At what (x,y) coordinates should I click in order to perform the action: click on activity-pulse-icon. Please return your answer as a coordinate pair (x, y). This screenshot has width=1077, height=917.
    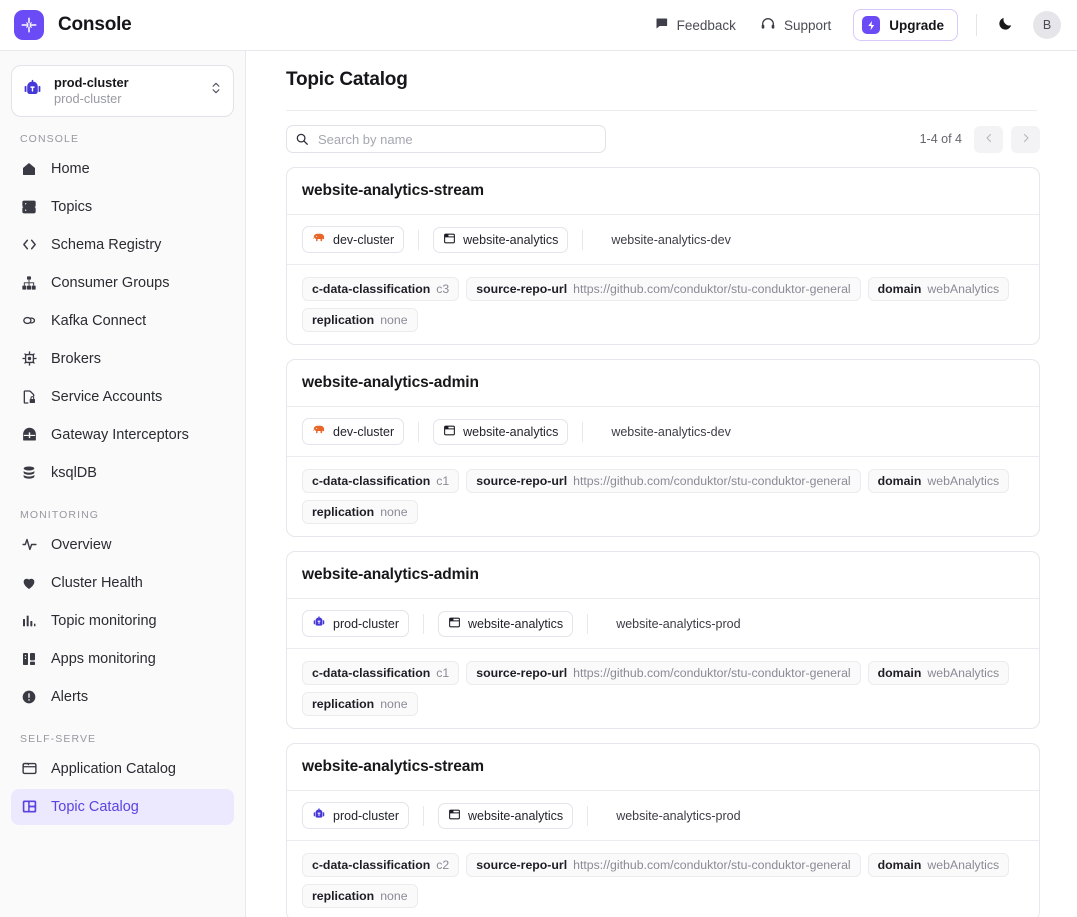
    Looking at the image, I should click on (29, 545).